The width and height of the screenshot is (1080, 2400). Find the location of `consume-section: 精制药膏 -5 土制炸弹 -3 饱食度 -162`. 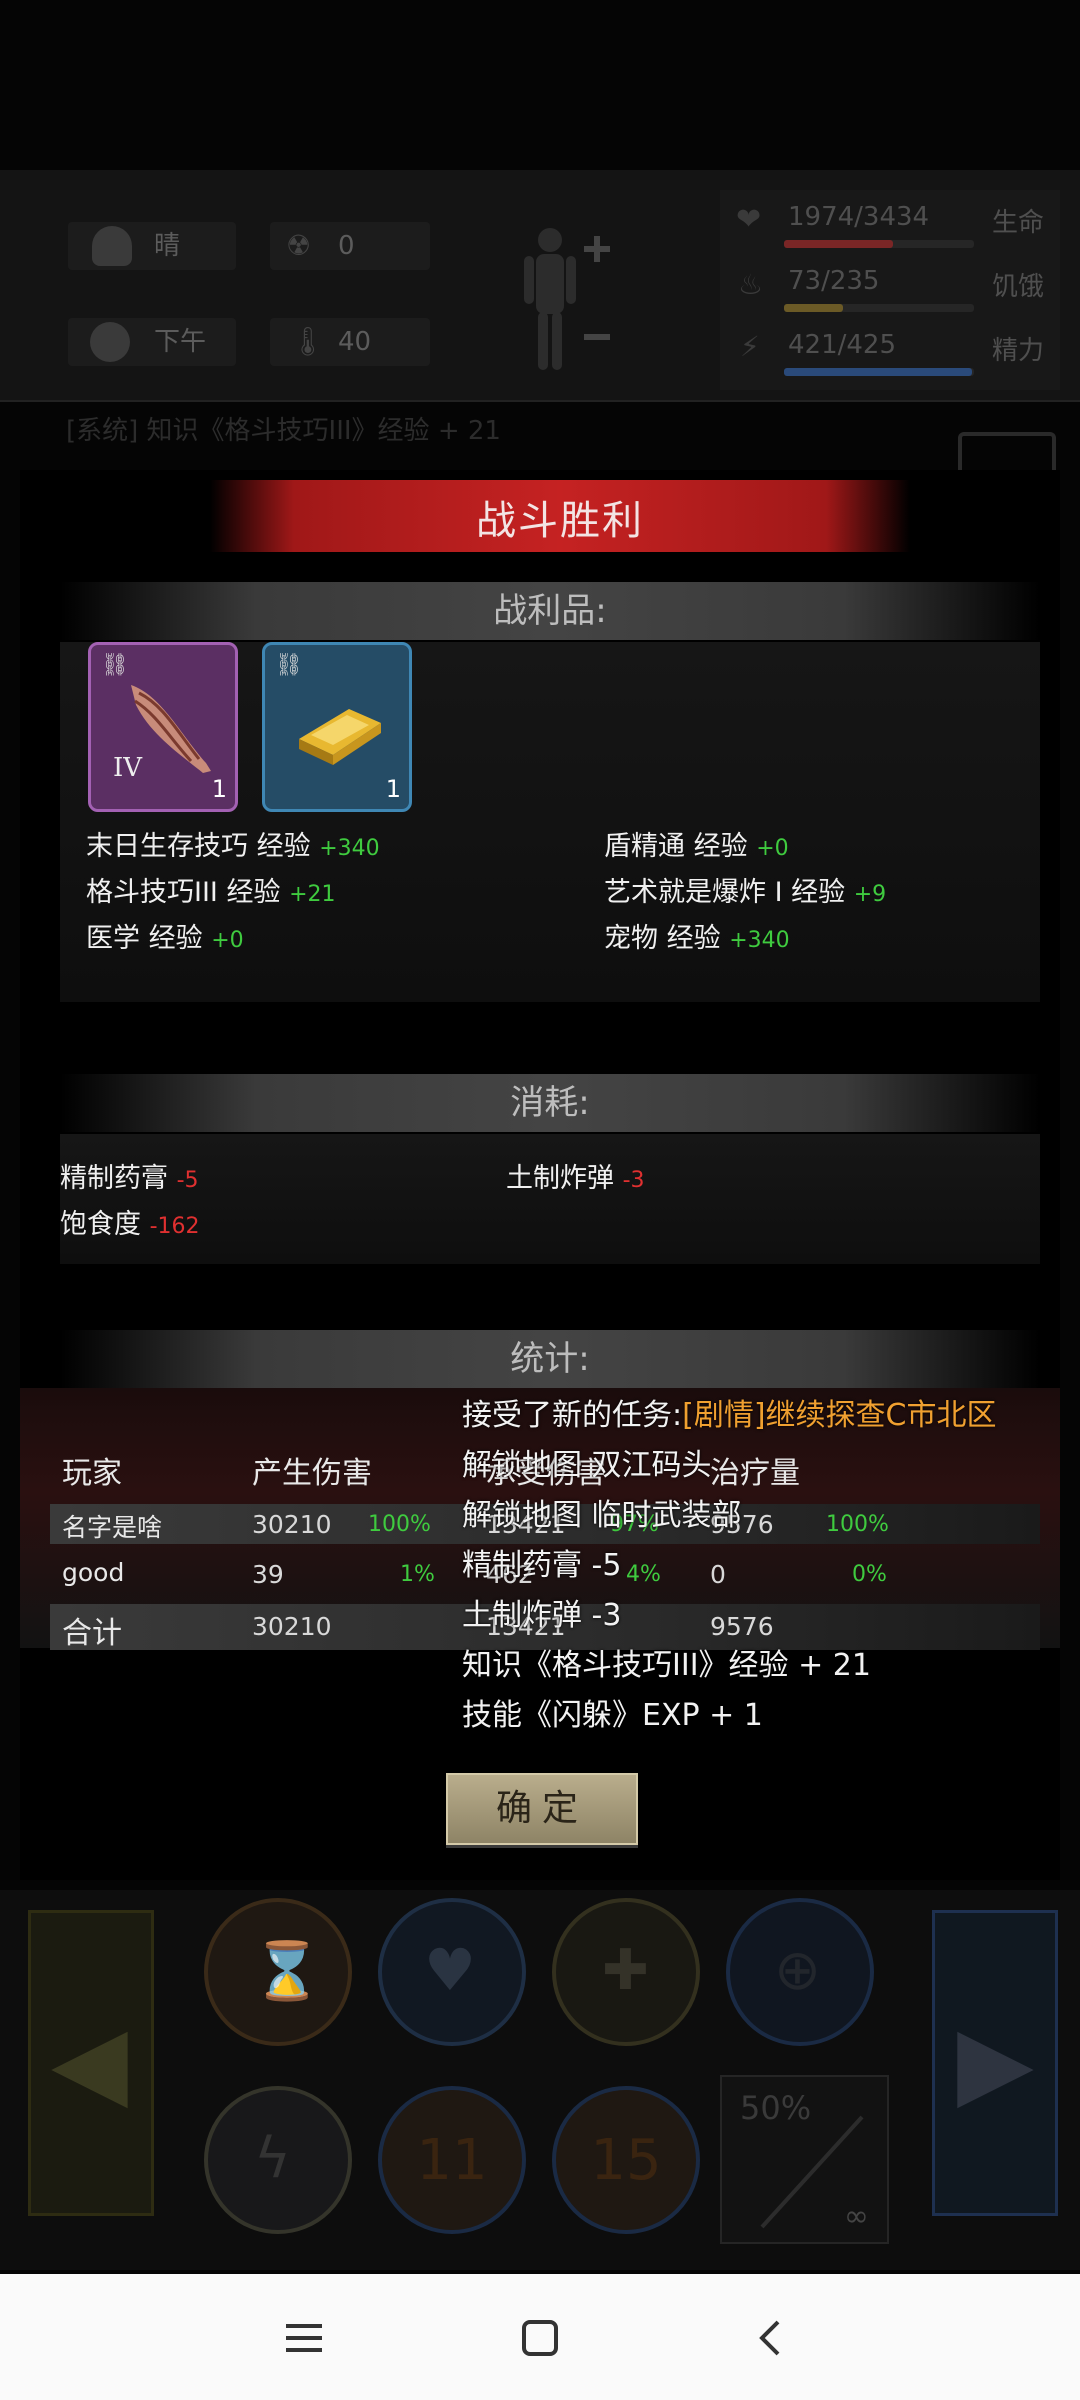

consume-section: 精制药膏 -5 土制炸弹 -3 饱食度 -162 is located at coordinates (550, 1199).